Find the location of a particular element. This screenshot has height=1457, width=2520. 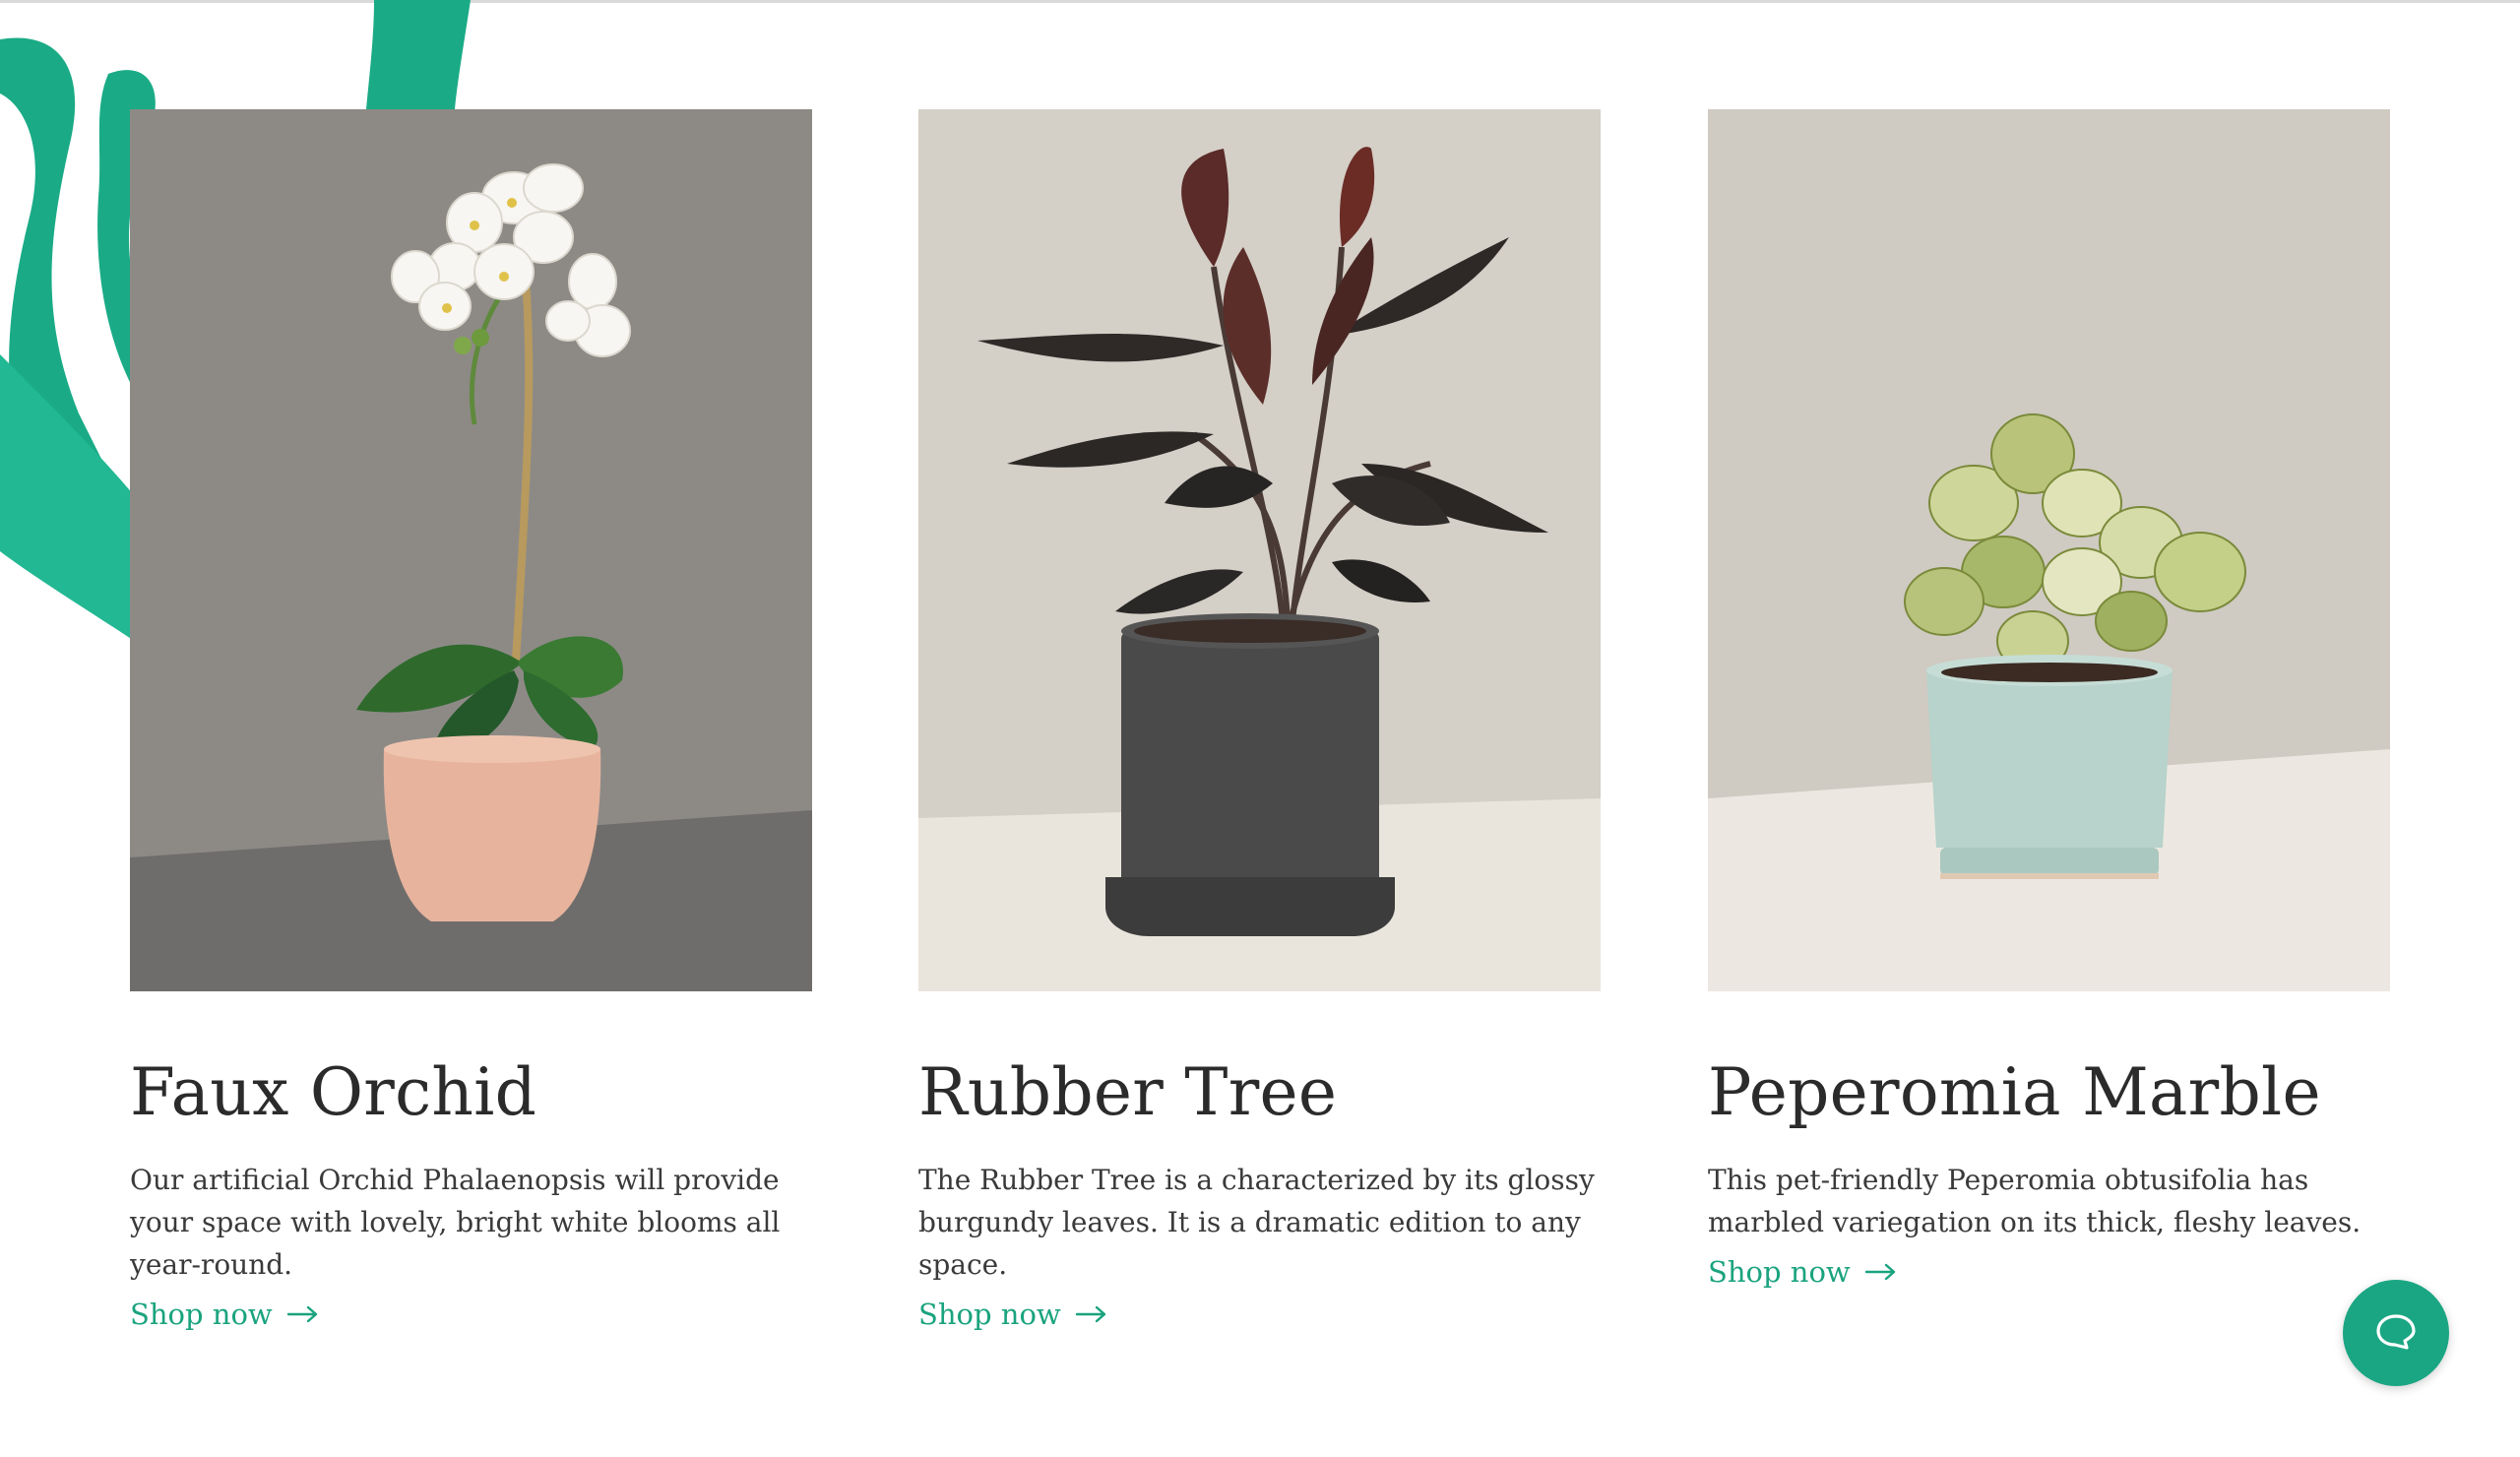

chat-button is located at coordinates (2396, 1333).